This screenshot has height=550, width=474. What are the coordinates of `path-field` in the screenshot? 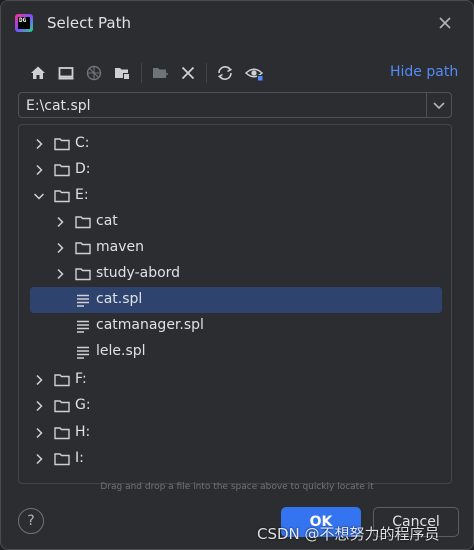 It's located at (235, 105).